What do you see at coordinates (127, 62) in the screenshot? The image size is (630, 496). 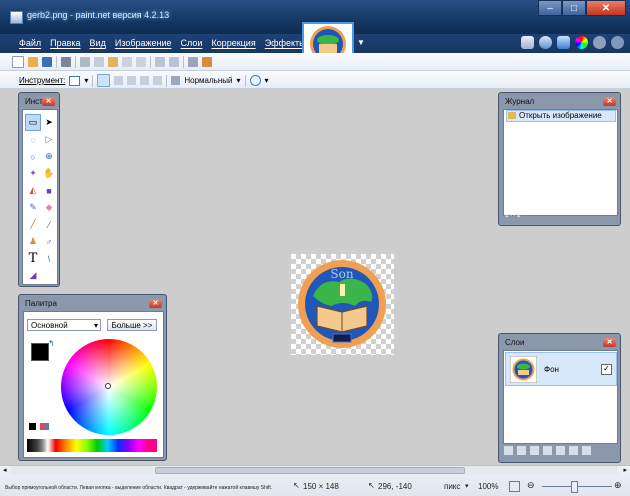 I see `crop-icon` at bounding box center [127, 62].